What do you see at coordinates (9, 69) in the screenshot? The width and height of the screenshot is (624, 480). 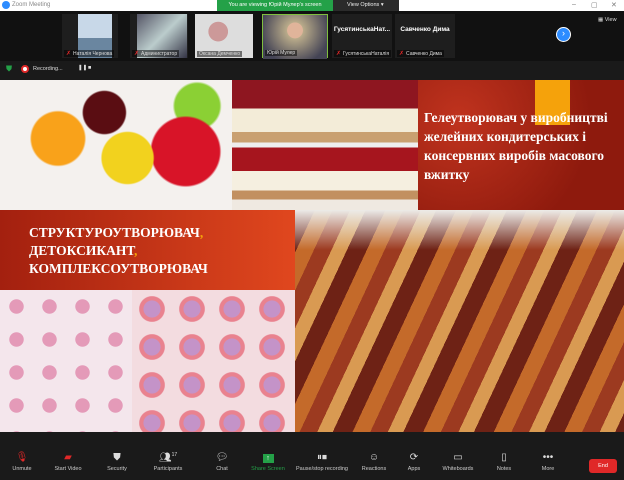 I see `security-shield-icon: ⛊` at bounding box center [9, 69].